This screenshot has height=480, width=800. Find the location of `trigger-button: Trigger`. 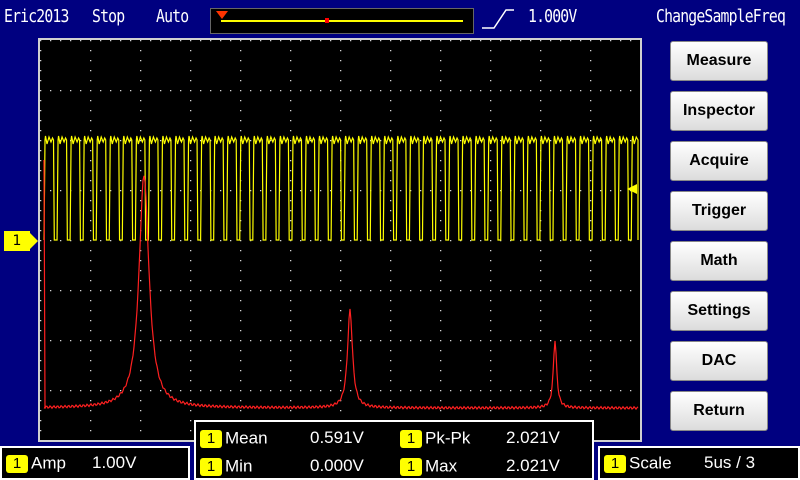

trigger-button: Trigger is located at coordinates (719, 211).